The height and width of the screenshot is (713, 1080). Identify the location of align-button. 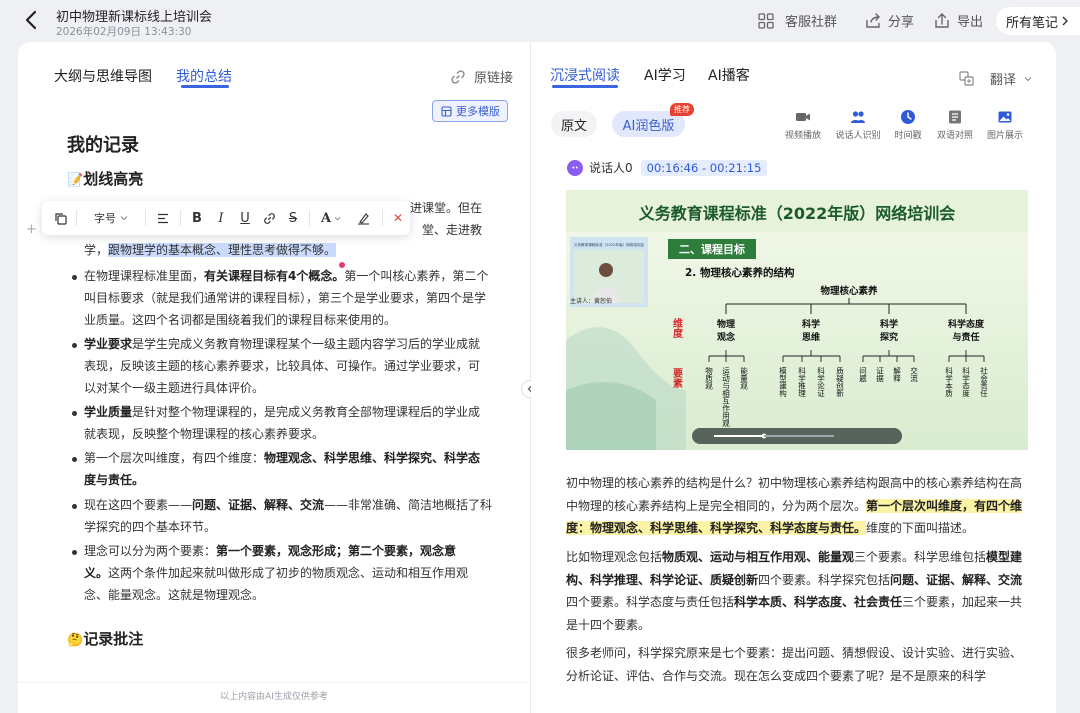
(163, 218).